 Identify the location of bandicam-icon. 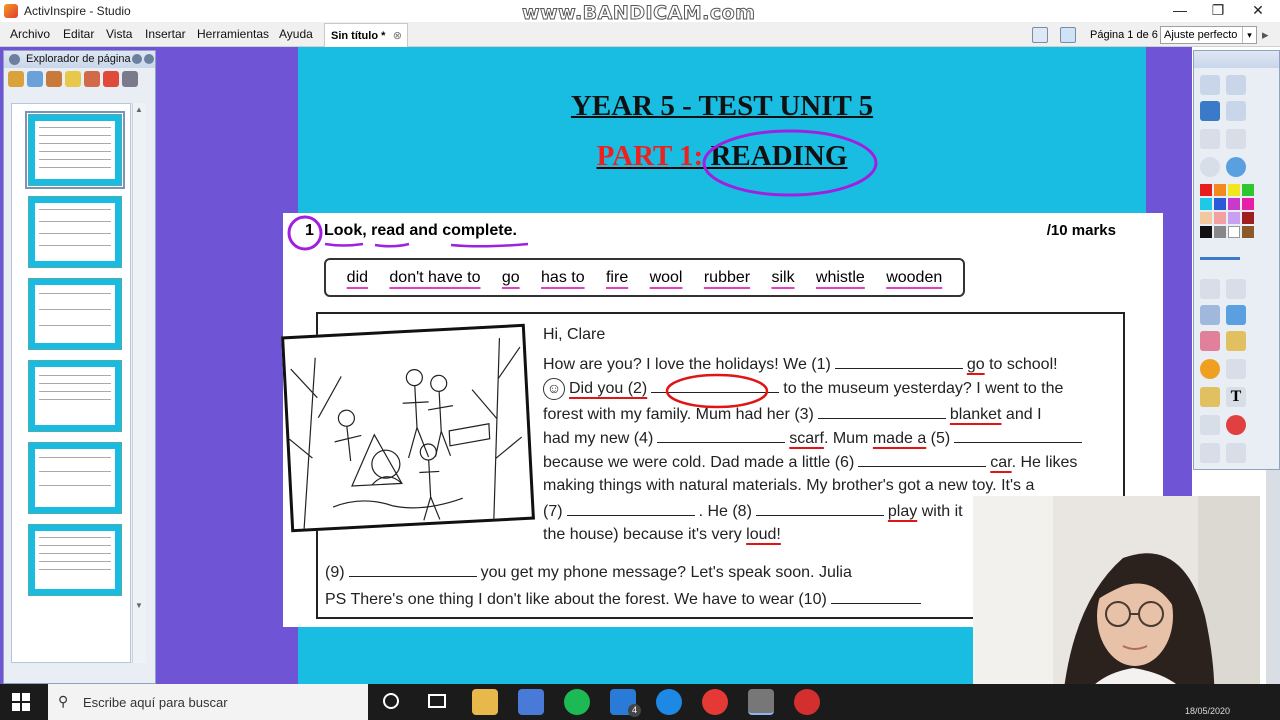
(807, 702).